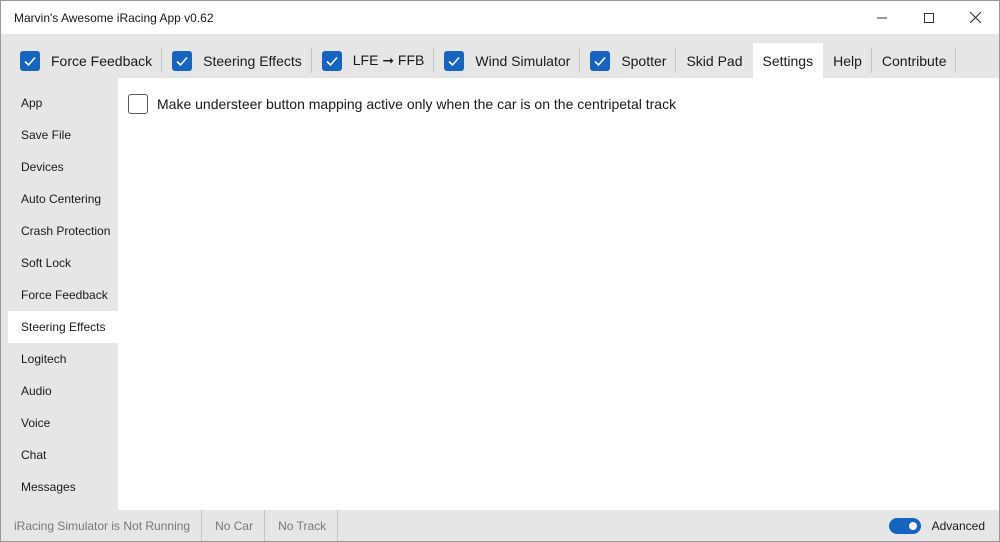 Image resolution: width=1000 pixels, height=542 pixels. What do you see at coordinates (63, 455) in the screenshot?
I see `sidebar-item-chat: Chat` at bounding box center [63, 455].